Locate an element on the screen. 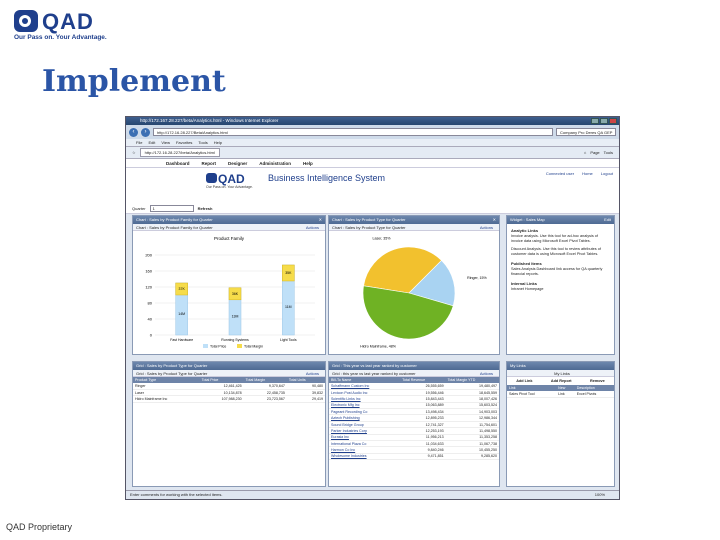  home-link: Home is located at coordinates (587, 173).